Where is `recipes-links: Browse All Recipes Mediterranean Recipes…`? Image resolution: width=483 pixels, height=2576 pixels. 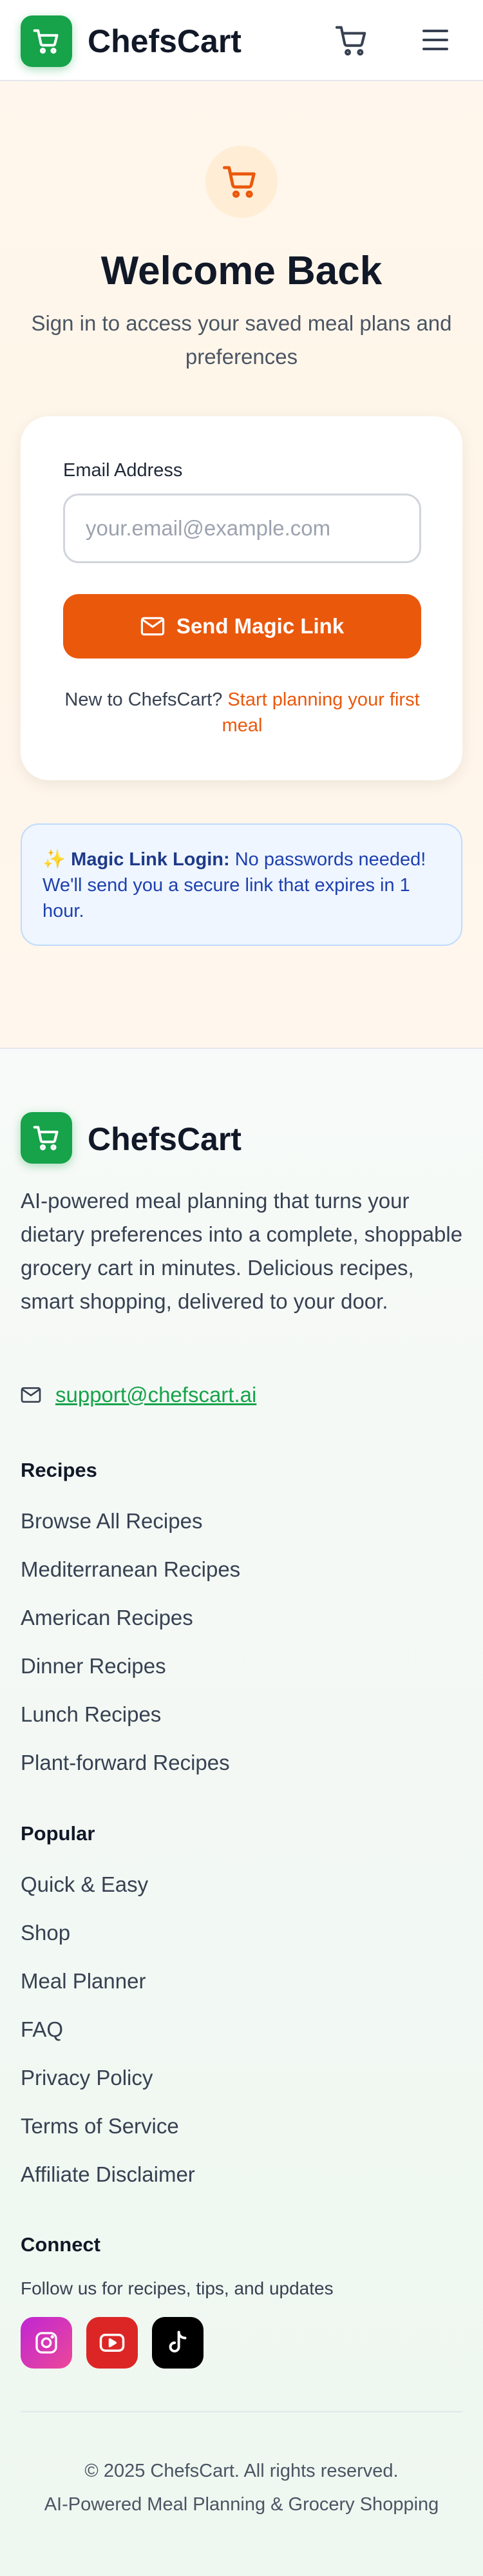 recipes-links: Browse All Recipes Mediterranean Recipes… is located at coordinates (214, 1653).